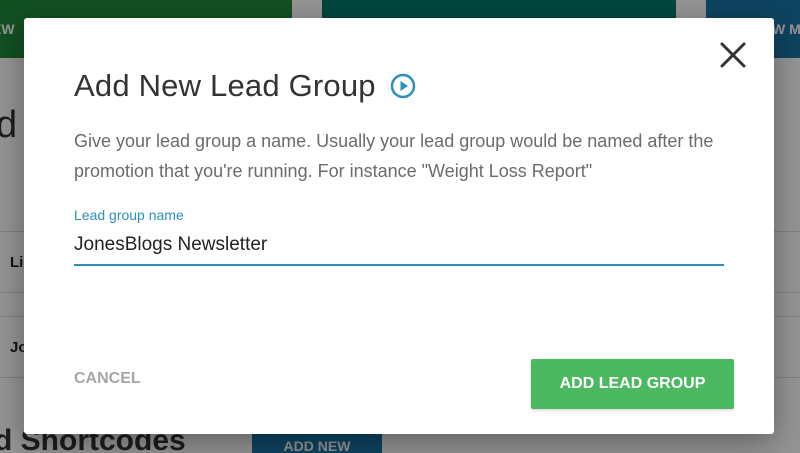 This screenshot has height=453, width=800. I want to click on cancel-button: CANCEL, so click(107, 379).